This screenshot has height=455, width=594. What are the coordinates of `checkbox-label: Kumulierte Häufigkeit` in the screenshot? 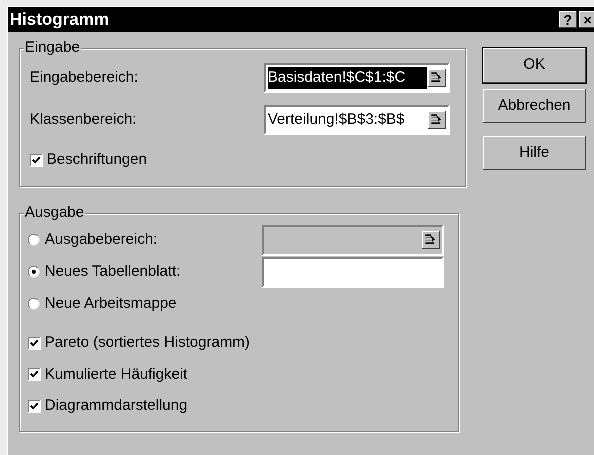 It's located at (116, 374).